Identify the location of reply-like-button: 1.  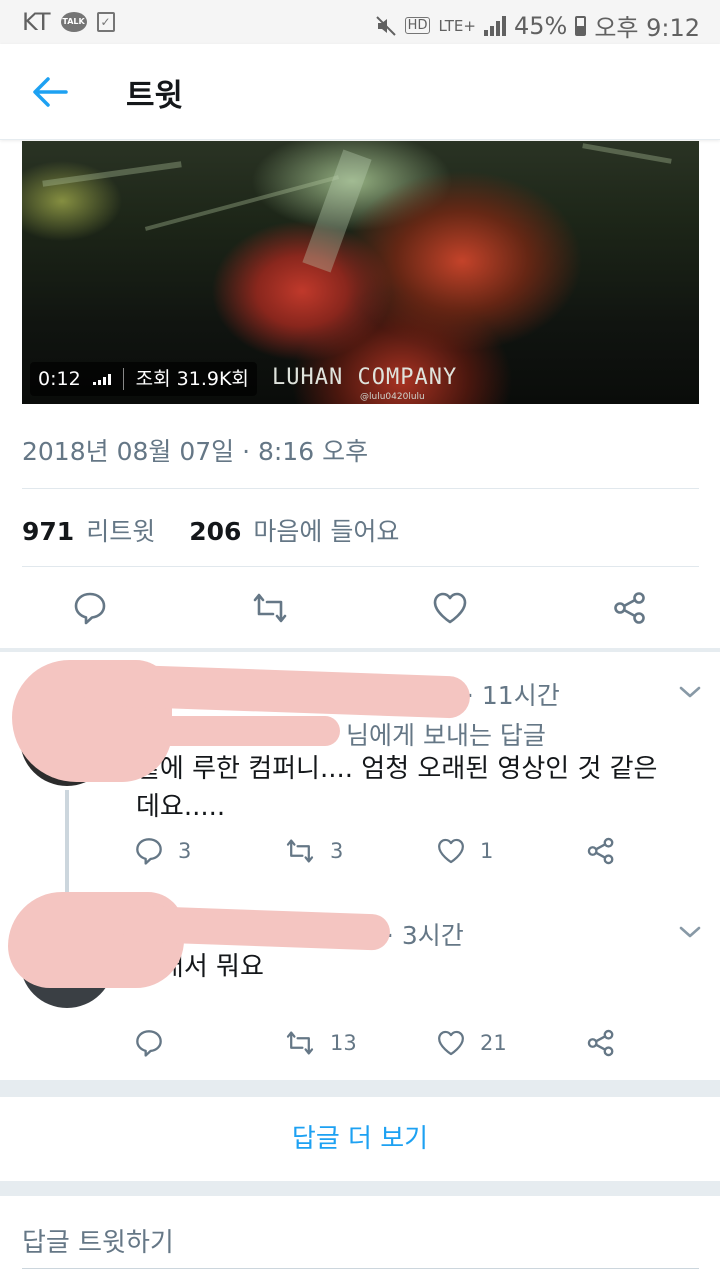
(464, 851).